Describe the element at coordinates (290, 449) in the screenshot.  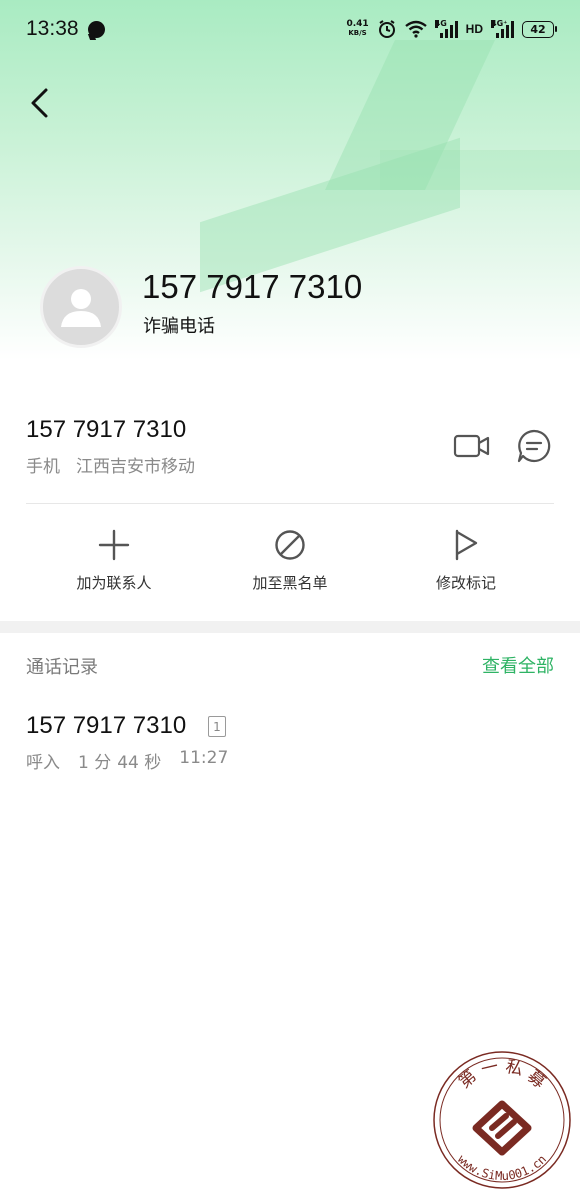
I see `phone-number-row: 157 7917 7310 手机 江西吉安市移动` at that location.